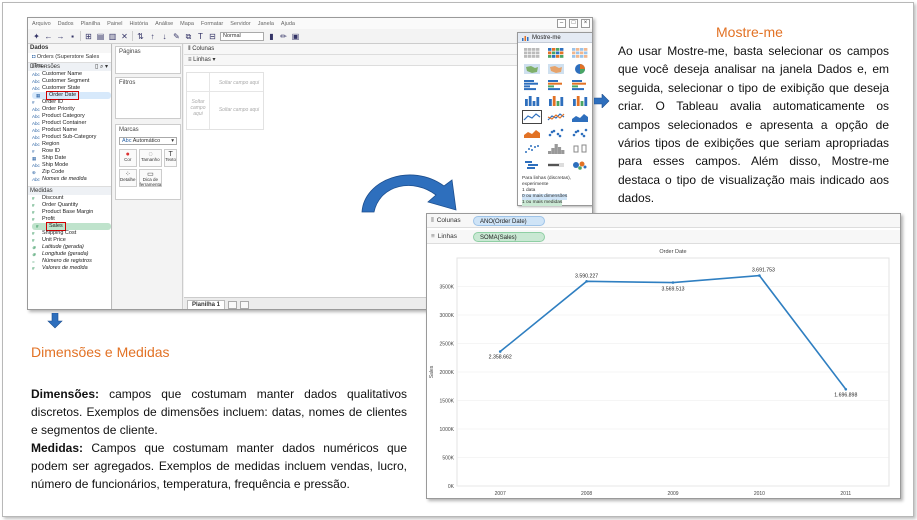 The height and width of the screenshot is (520, 917). I want to click on measure-field: # Profit, so click(69, 219).